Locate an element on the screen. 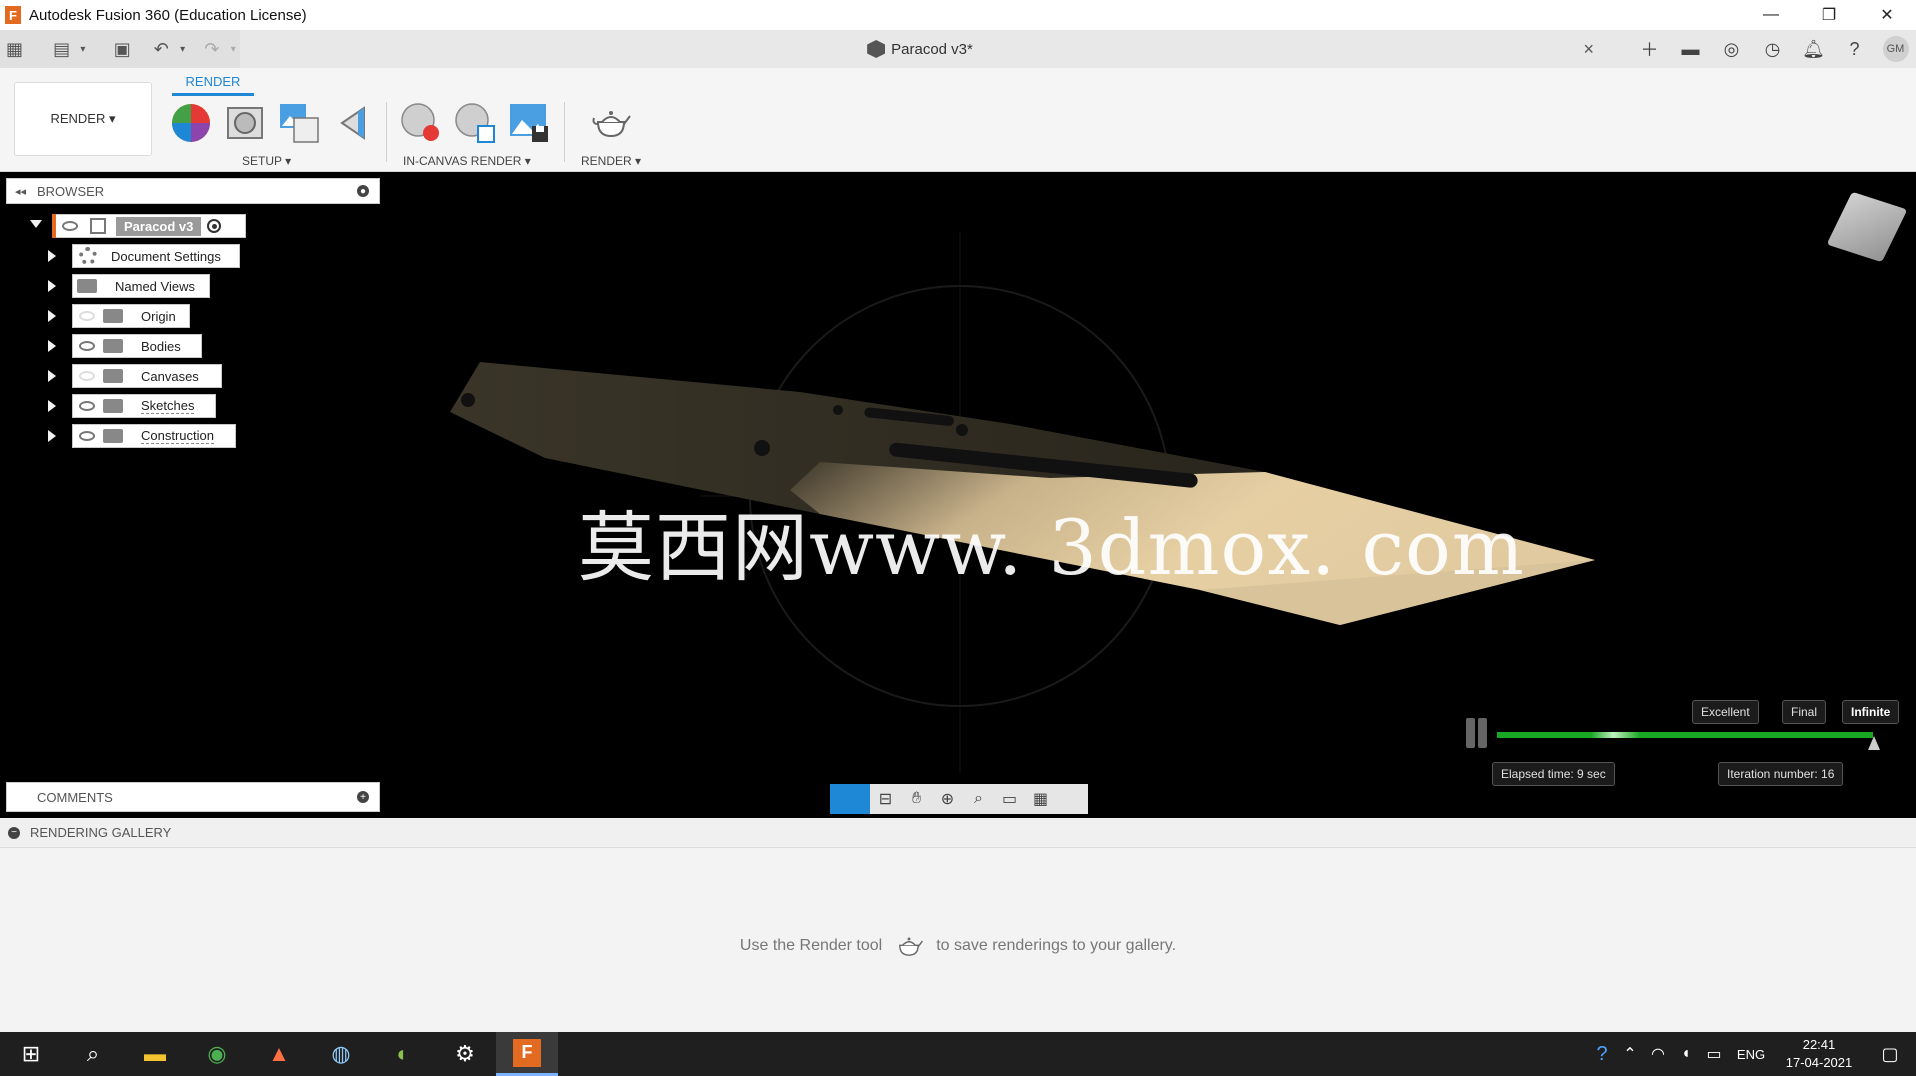  show-hidden-icons-chevron-icon: ⌃ is located at coordinates (1630, 1054).